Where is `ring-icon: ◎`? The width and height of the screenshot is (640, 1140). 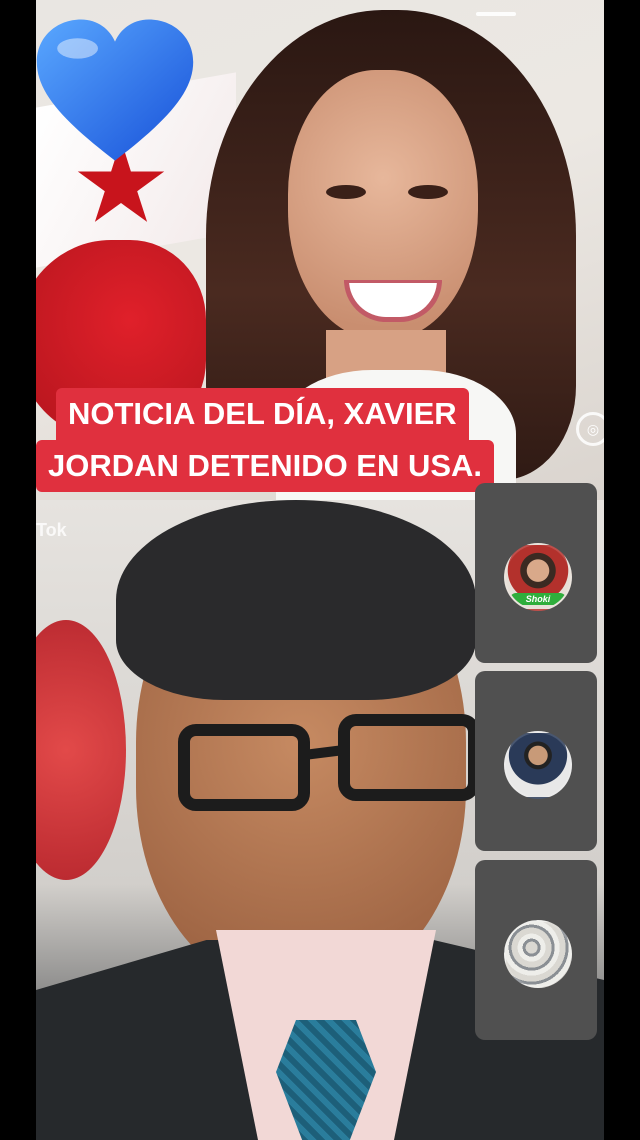
ring-icon: ◎ is located at coordinates (590, 429).